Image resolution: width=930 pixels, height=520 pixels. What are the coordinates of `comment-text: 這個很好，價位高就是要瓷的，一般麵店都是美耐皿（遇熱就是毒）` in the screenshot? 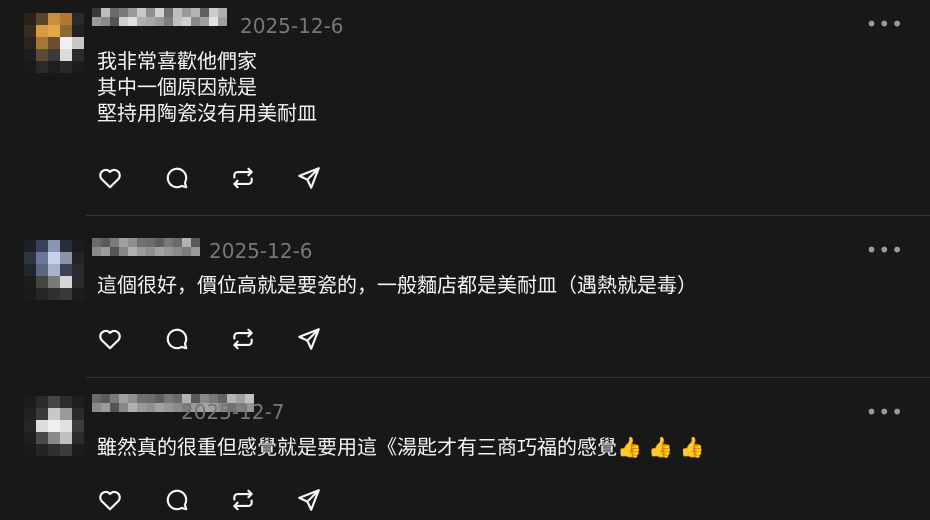 It's located at (397, 285).